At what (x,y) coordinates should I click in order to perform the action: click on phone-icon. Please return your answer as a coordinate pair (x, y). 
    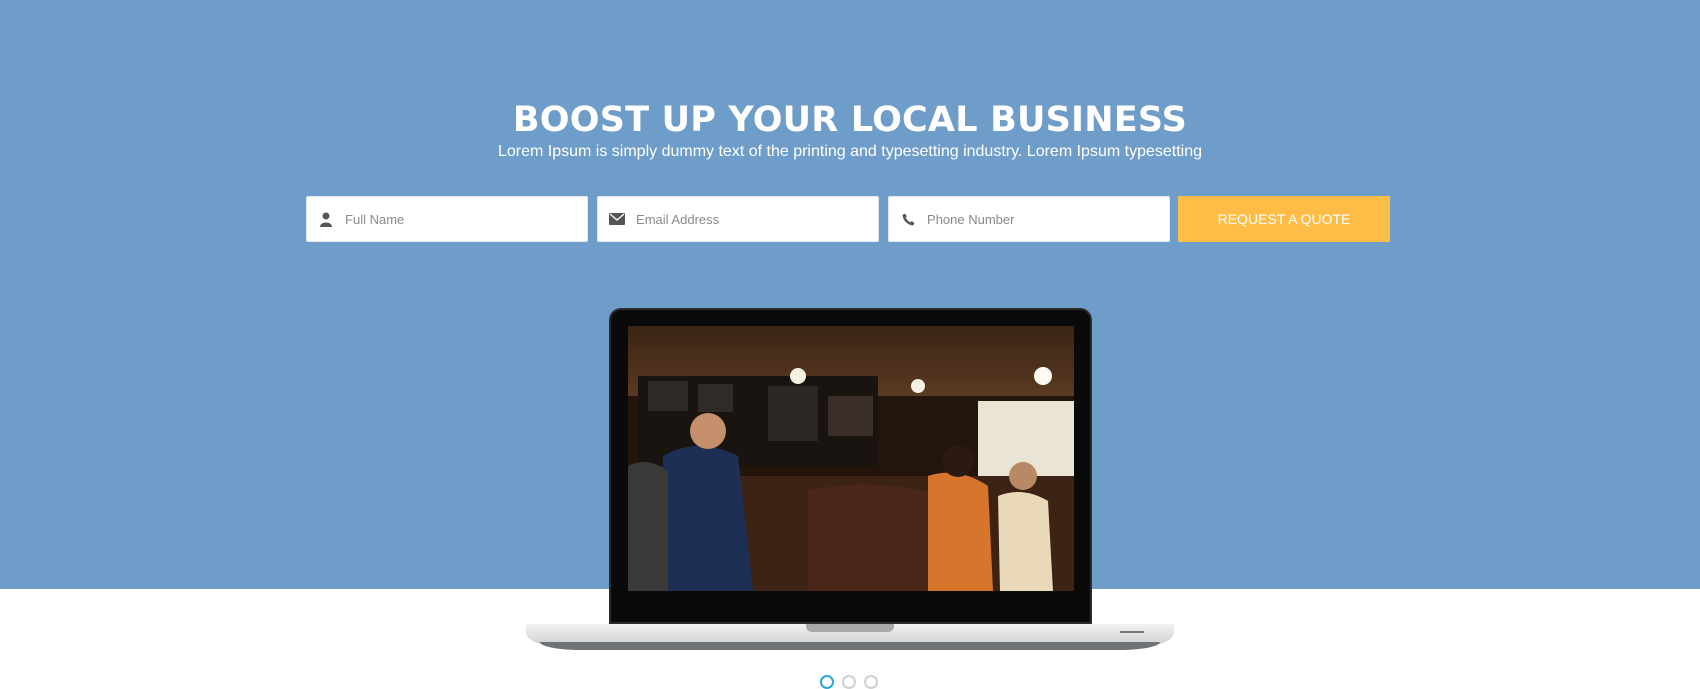
    Looking at the image, I should click on (908, 219).